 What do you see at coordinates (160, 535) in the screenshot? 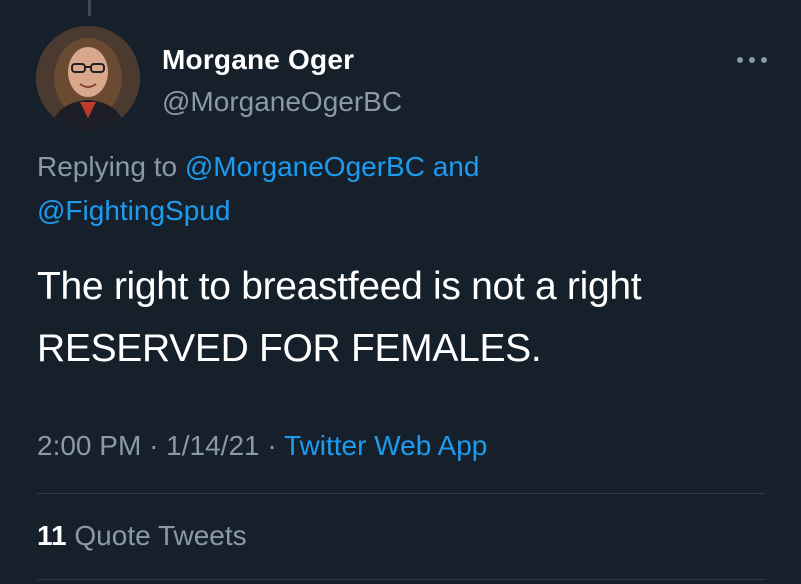
I see `quote-tweets-label: Quote Tweets` at bounding box center [160, 535].